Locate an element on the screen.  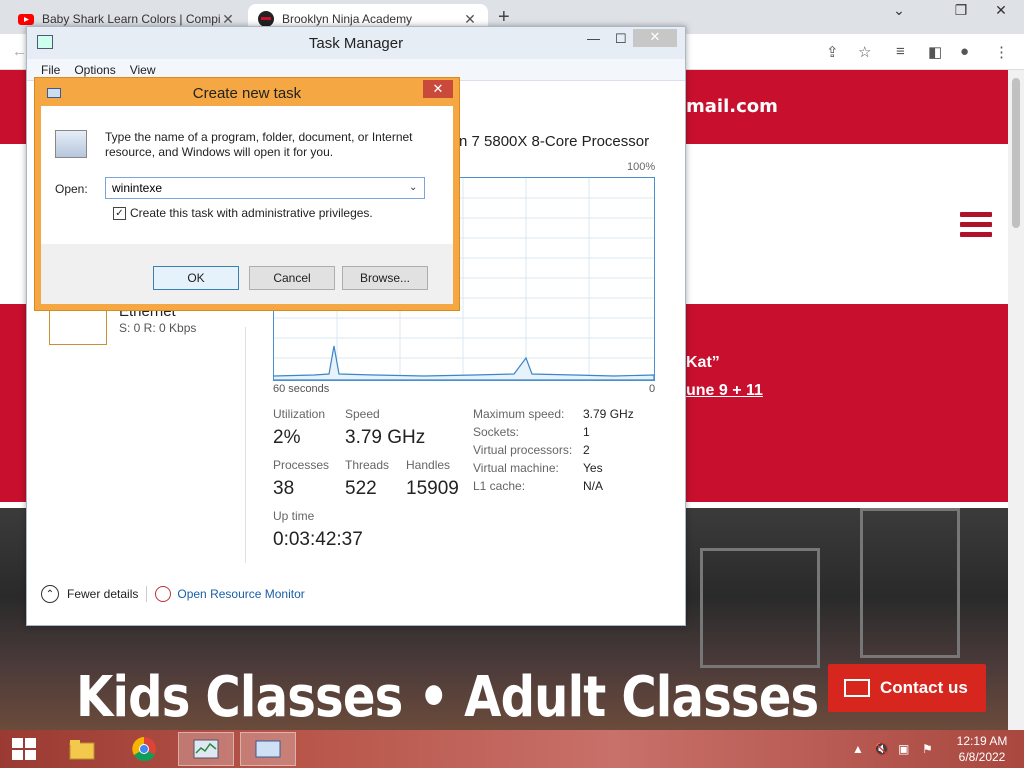
processes-value: 38 is located at coordinates (284, 488).